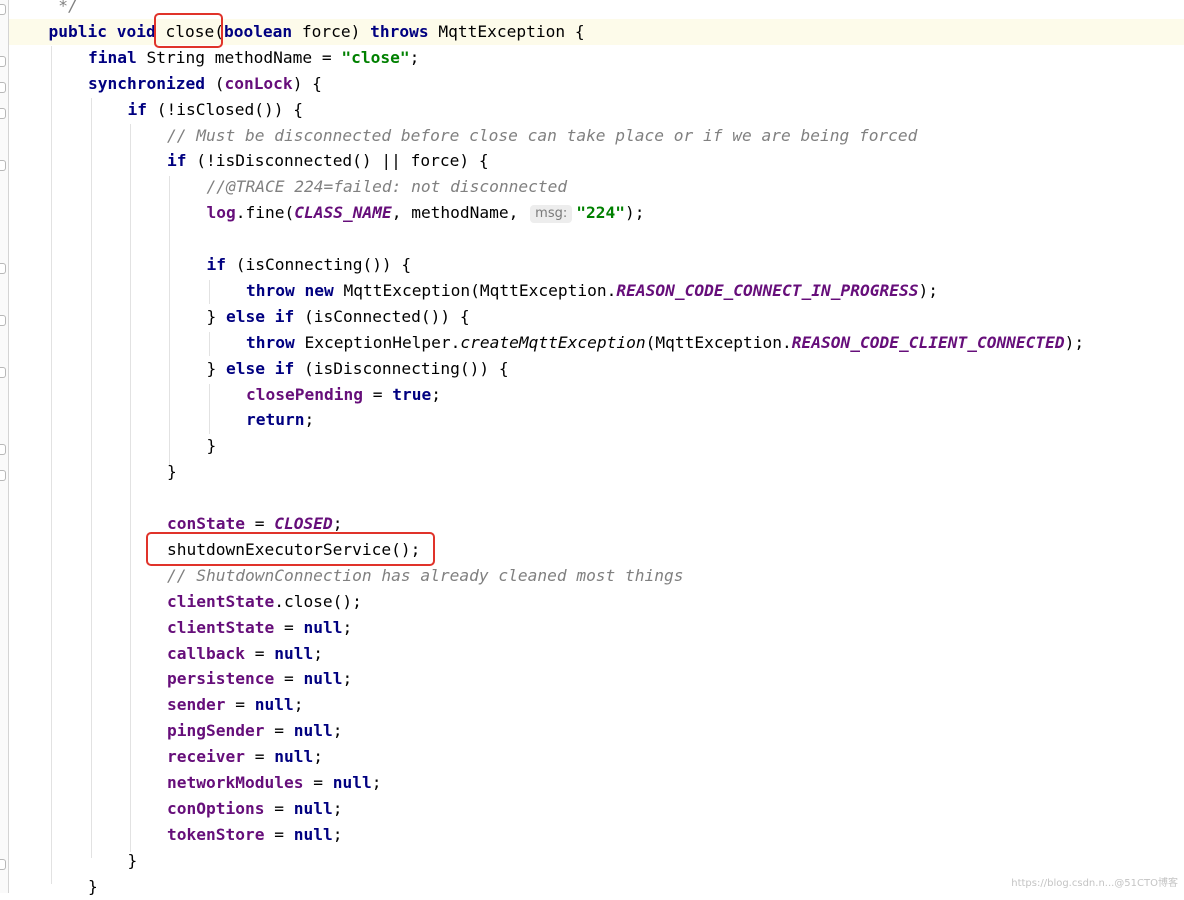 The width and height of the screenshot is (1184, 900). What do you see at coordinates (404, 31) in the screenshot?
I see `code-token: throws` at bounding box center [404, 31].